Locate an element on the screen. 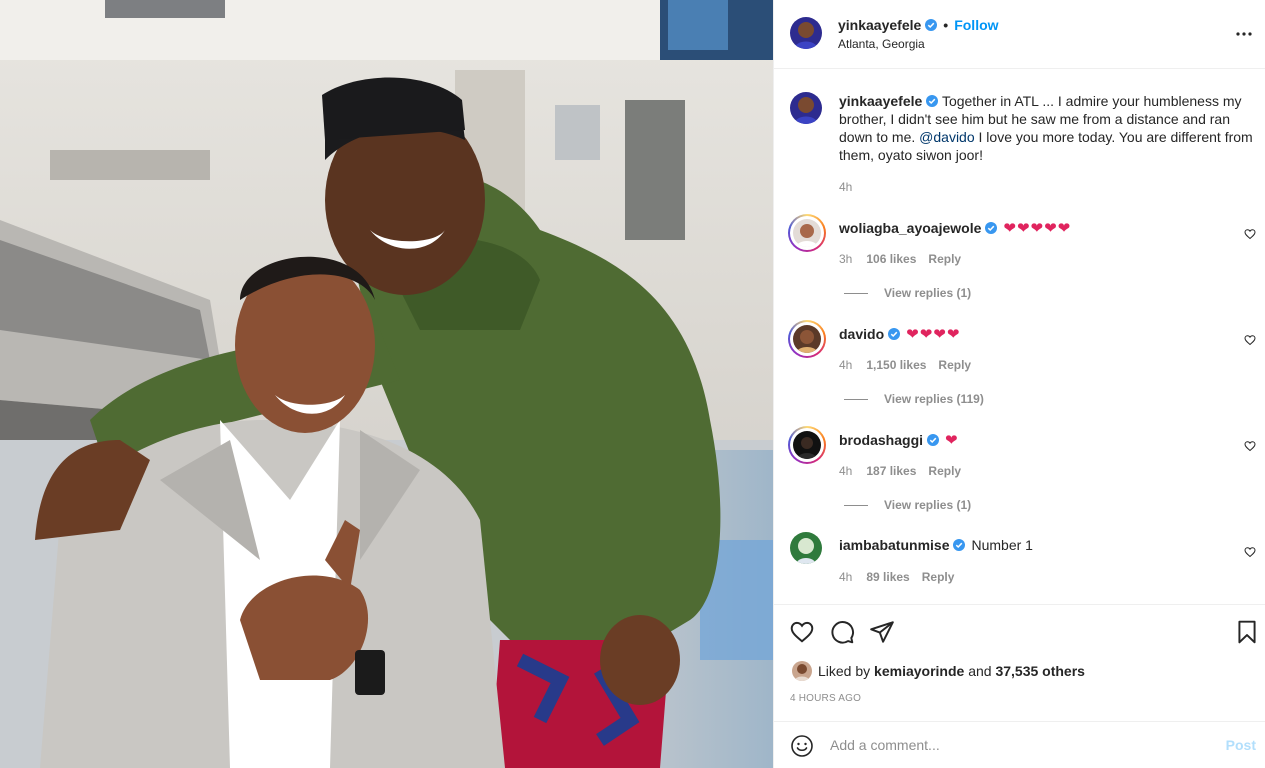  like-heart-icon is located at coordinates (802, 632).